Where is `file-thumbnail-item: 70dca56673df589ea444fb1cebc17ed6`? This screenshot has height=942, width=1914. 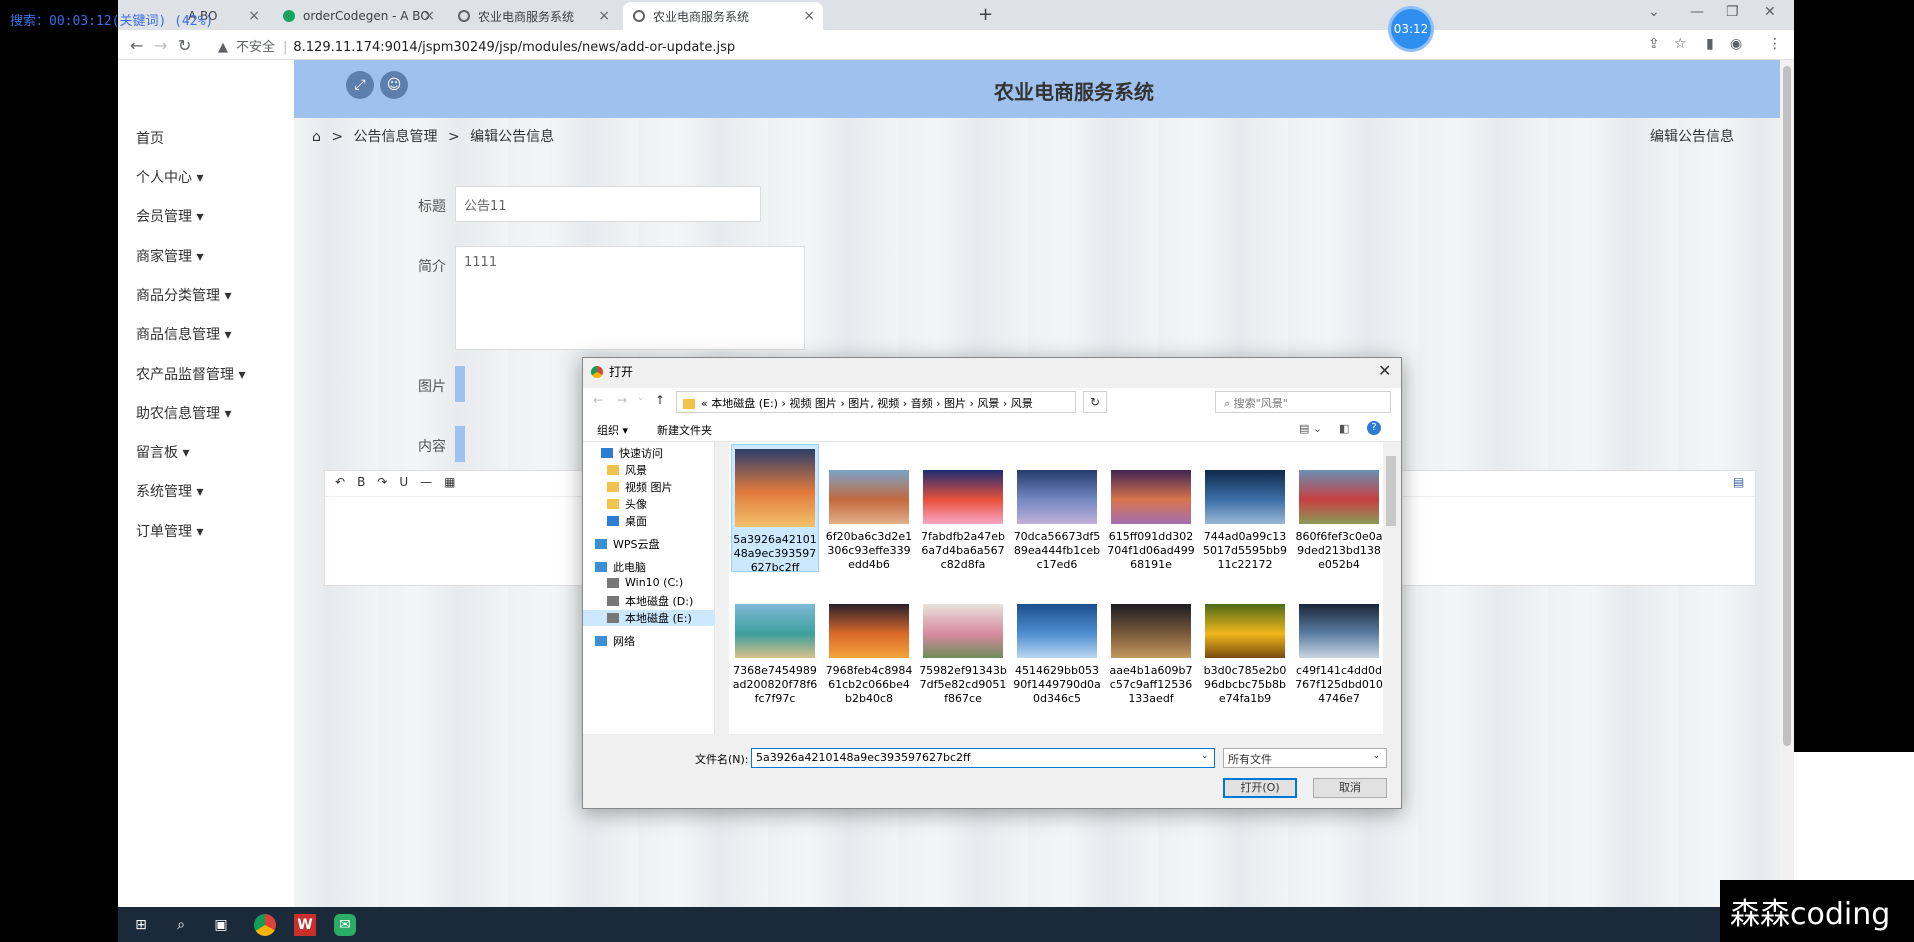 file-thumbnail-item: 70dca56673df589ea444fb1cebc17ed6 is located at coordinates (1057, 508).